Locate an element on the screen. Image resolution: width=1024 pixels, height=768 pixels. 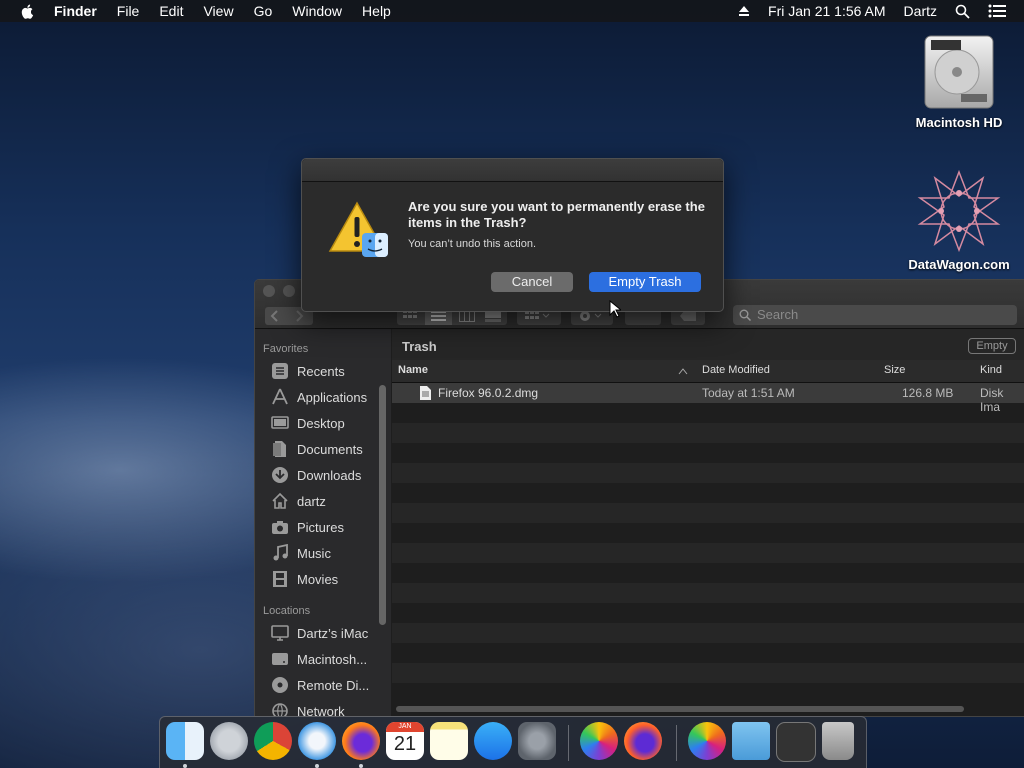
warning-finder-icon is located at coordinates (358, 229).